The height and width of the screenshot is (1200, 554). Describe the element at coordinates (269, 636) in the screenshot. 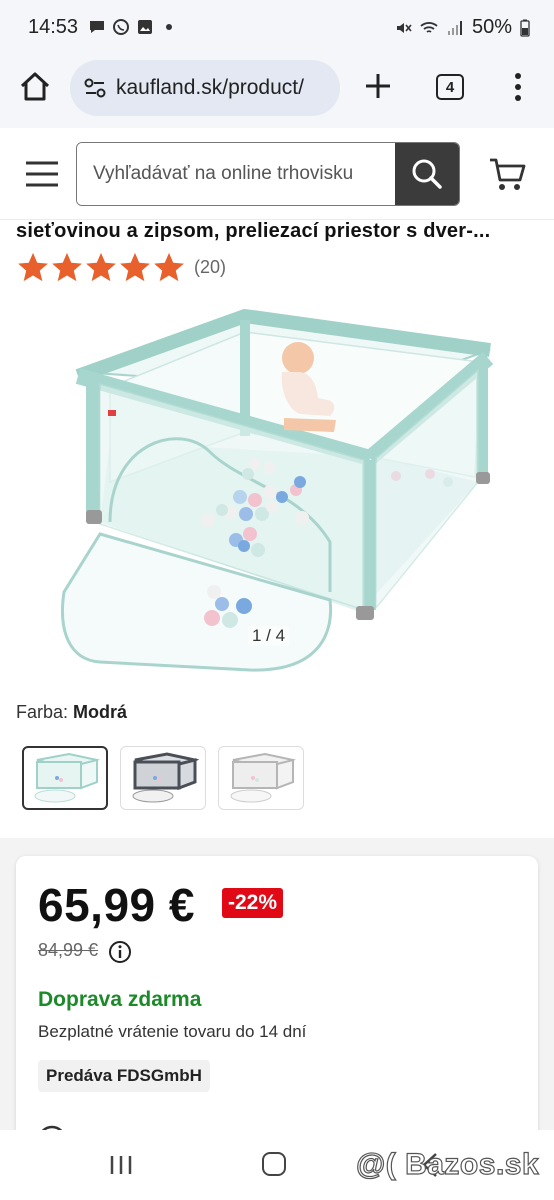

I see `image-counter: 1 / 4` at that location.